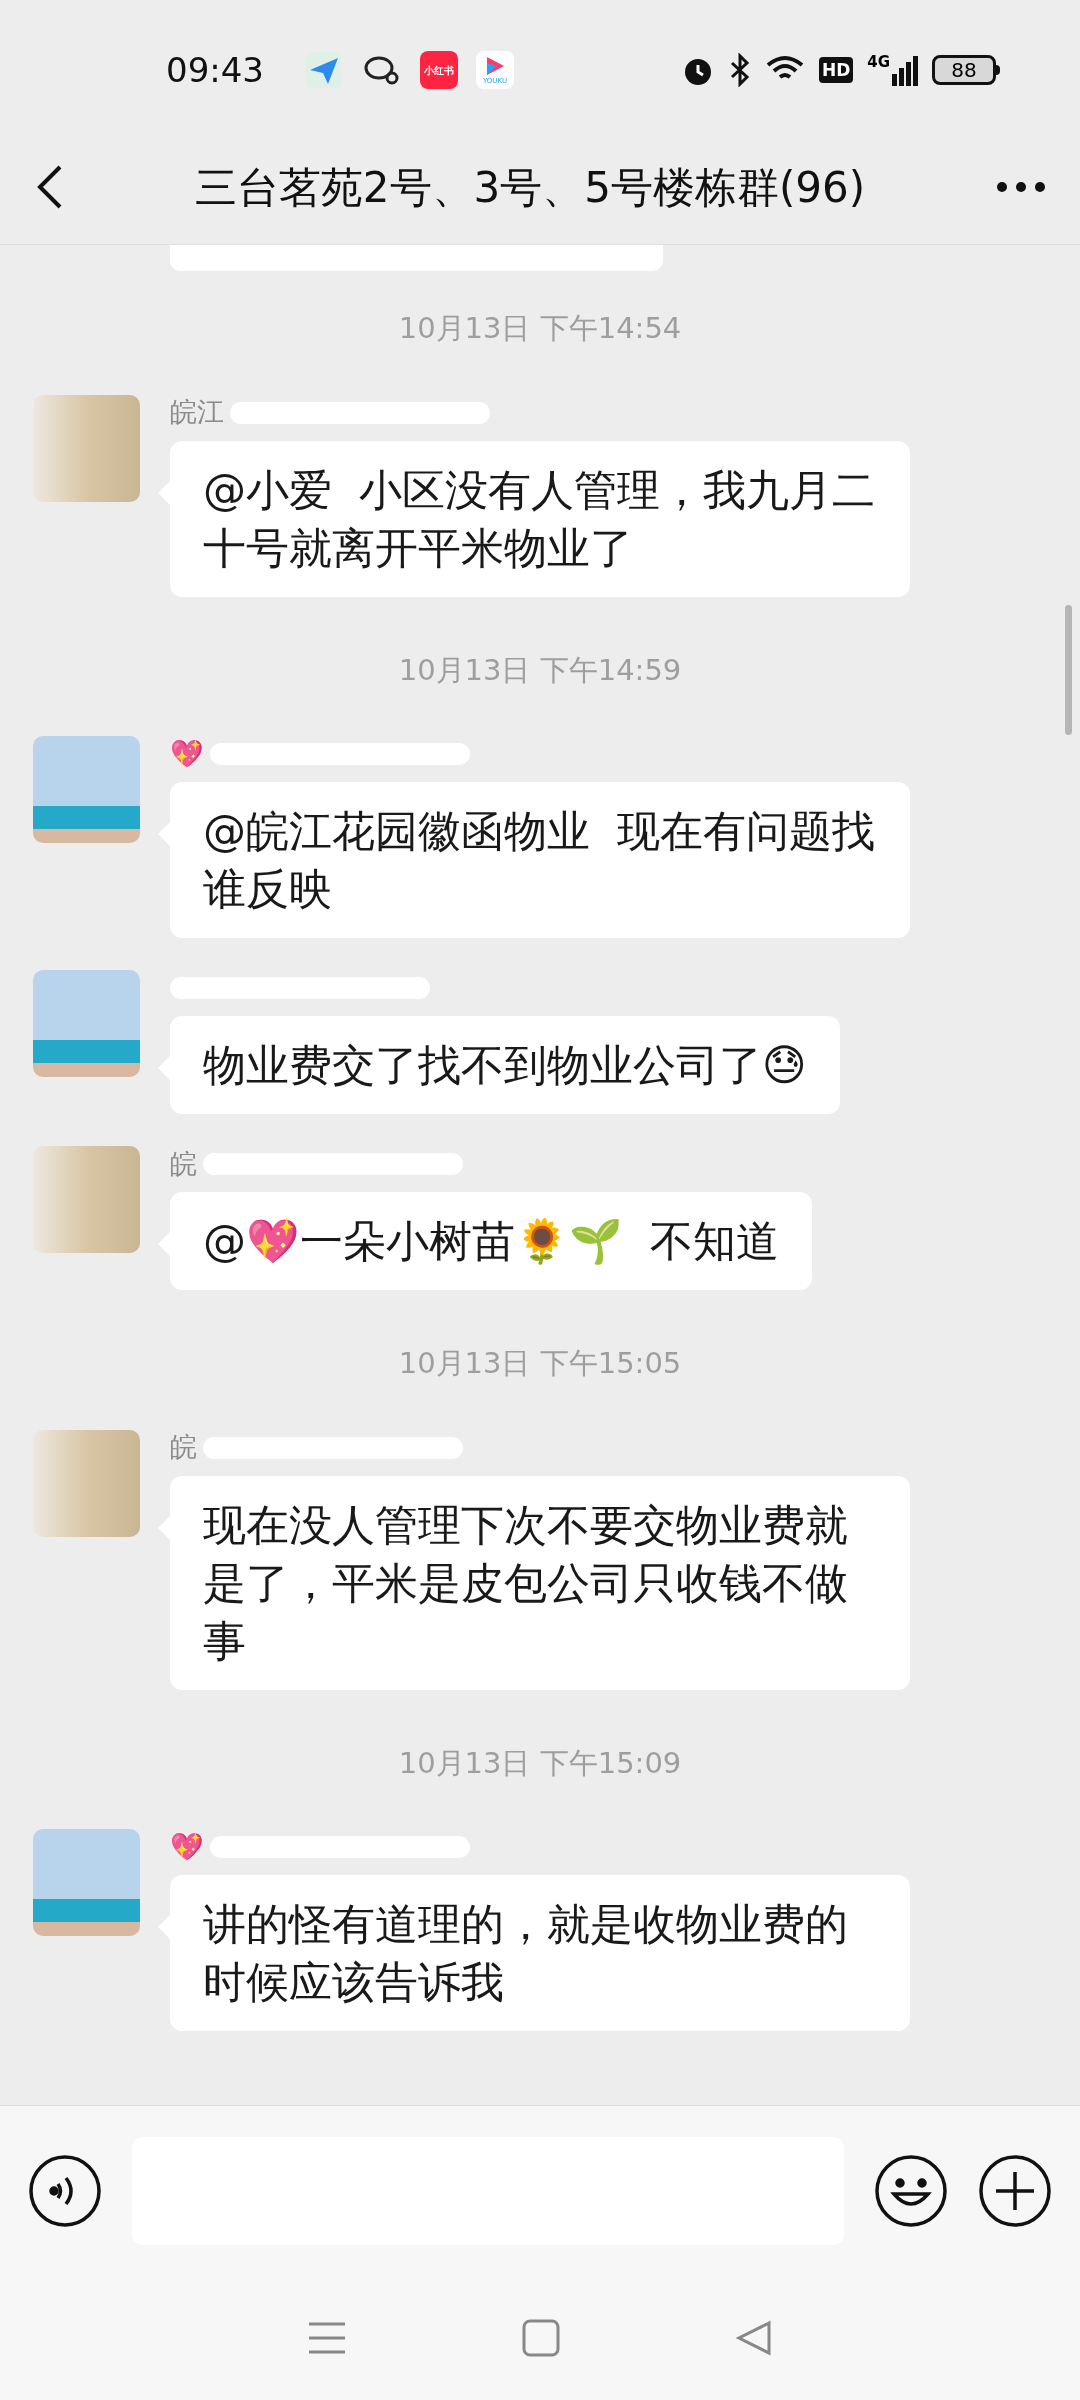 Image resolution: width=1080 pixels, height=2400 pixels. I want to click on battery-icon: 88, so click(964, 70).